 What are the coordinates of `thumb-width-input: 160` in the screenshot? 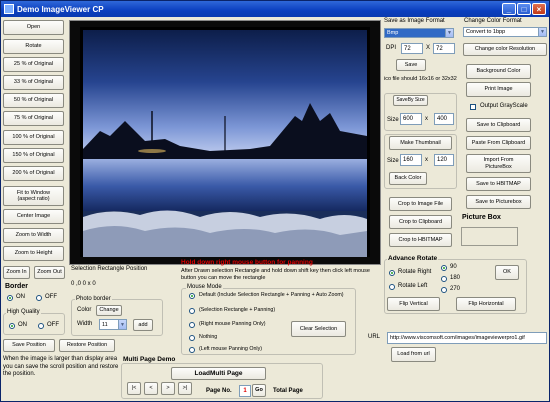 It's located at (411, 160).